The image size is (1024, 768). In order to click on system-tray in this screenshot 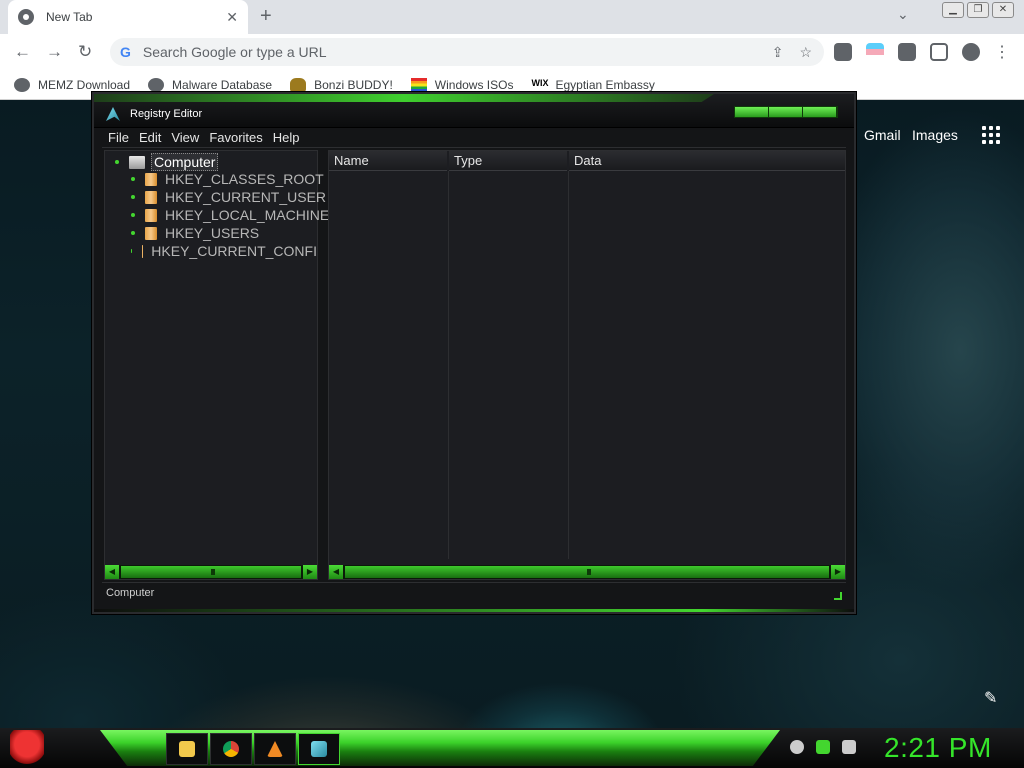, I will do `click(823, 747)`.